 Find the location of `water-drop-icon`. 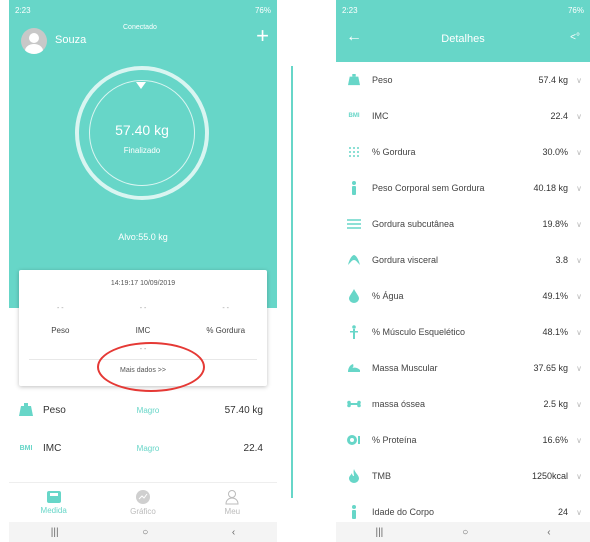

water-drop-icon is located at coordinates (354, 296).